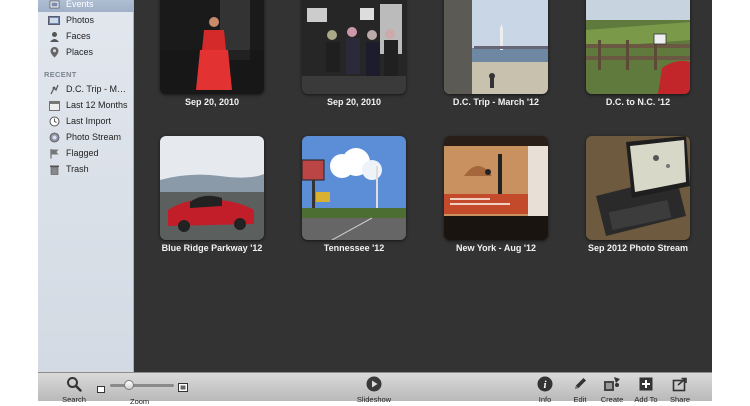 The width and height of the screenshot is (750, 406). Describe the element at coordinates (374, 384) in the screenshot. I see `play-icon` at that location.